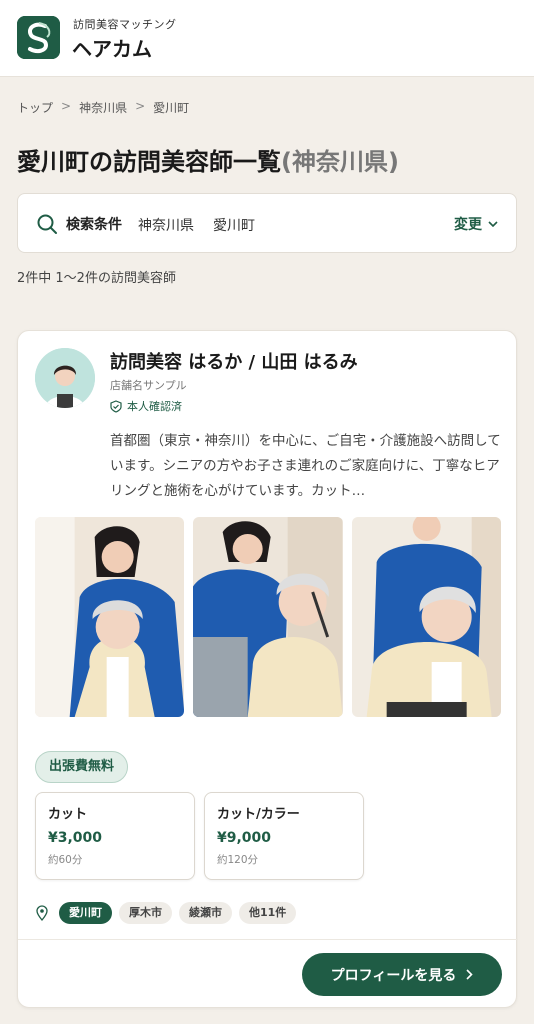 The image size is (534, 1024). Describe the element at coordinates (393, 975) in the screenshot. I see `view-profile-label: プロフィールを見る` at that location.